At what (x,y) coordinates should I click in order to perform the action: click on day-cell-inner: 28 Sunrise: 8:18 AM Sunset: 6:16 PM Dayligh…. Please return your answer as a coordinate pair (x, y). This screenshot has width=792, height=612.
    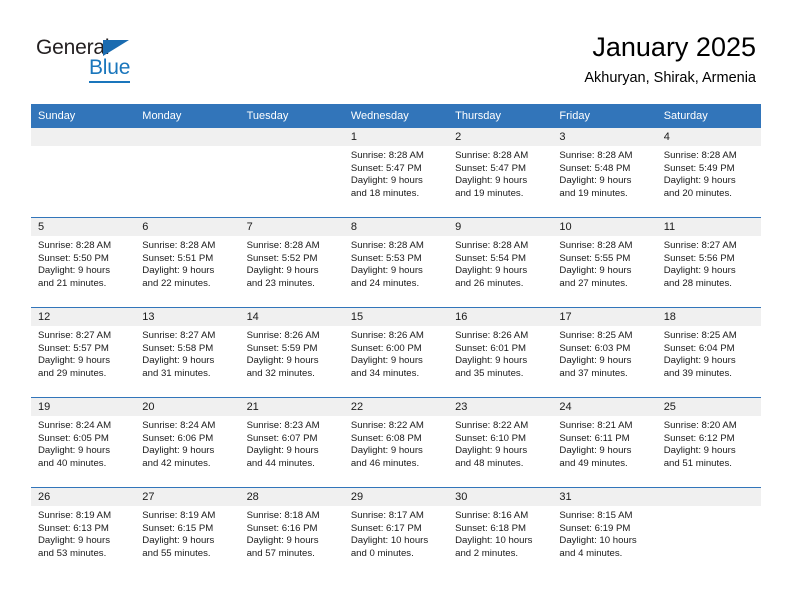
    Looking at the image, I should click on (291, 532).